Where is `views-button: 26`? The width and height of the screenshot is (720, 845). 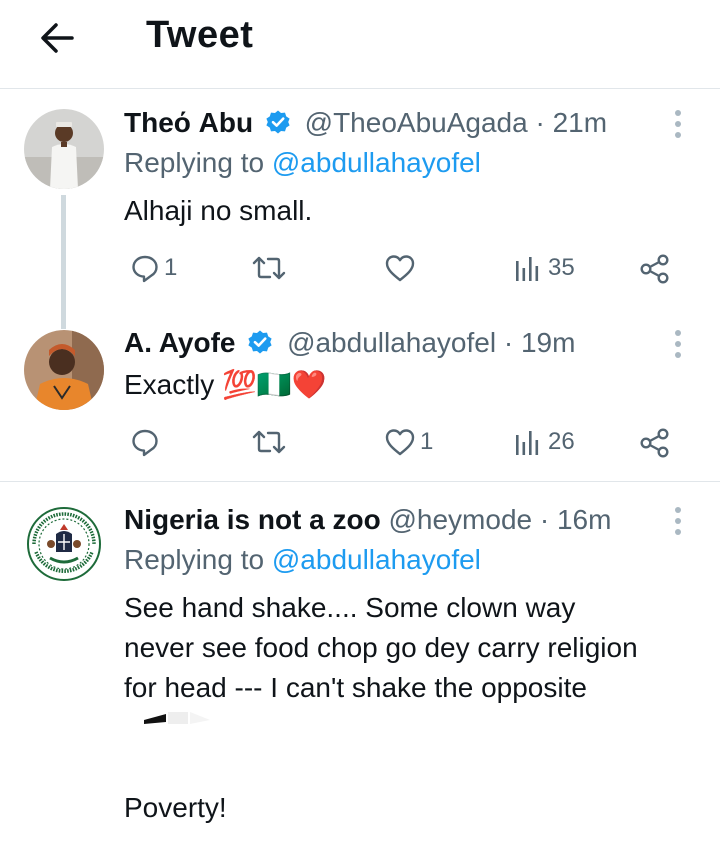 views-button: 26 is located at coordinates (543, 442).